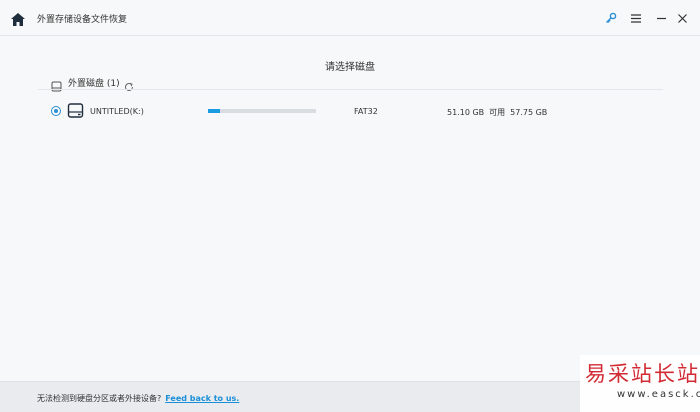 The image size is (700, 412). I want to click on disk-usage-bar, so click(262, 111).